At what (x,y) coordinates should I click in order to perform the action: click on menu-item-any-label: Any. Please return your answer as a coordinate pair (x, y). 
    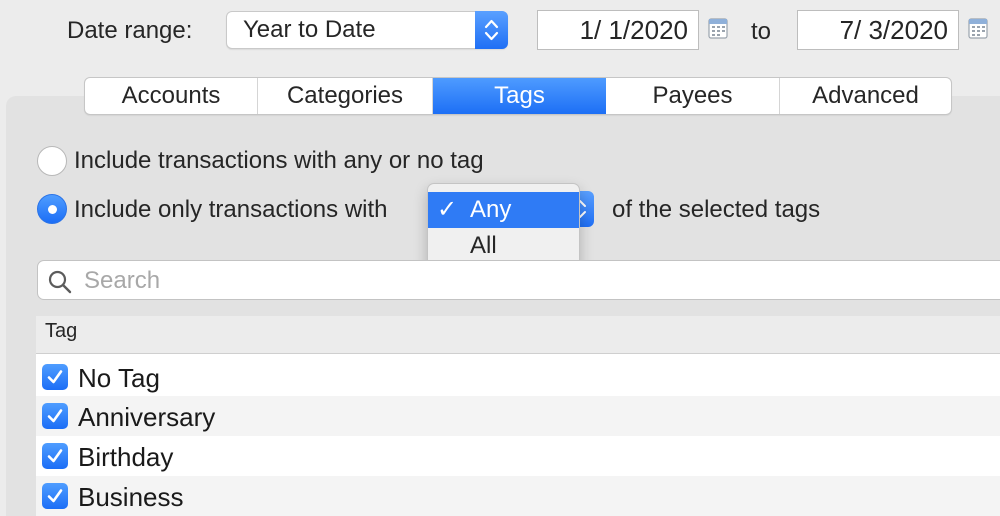
    Looking at the image, I should click on (491, 209).